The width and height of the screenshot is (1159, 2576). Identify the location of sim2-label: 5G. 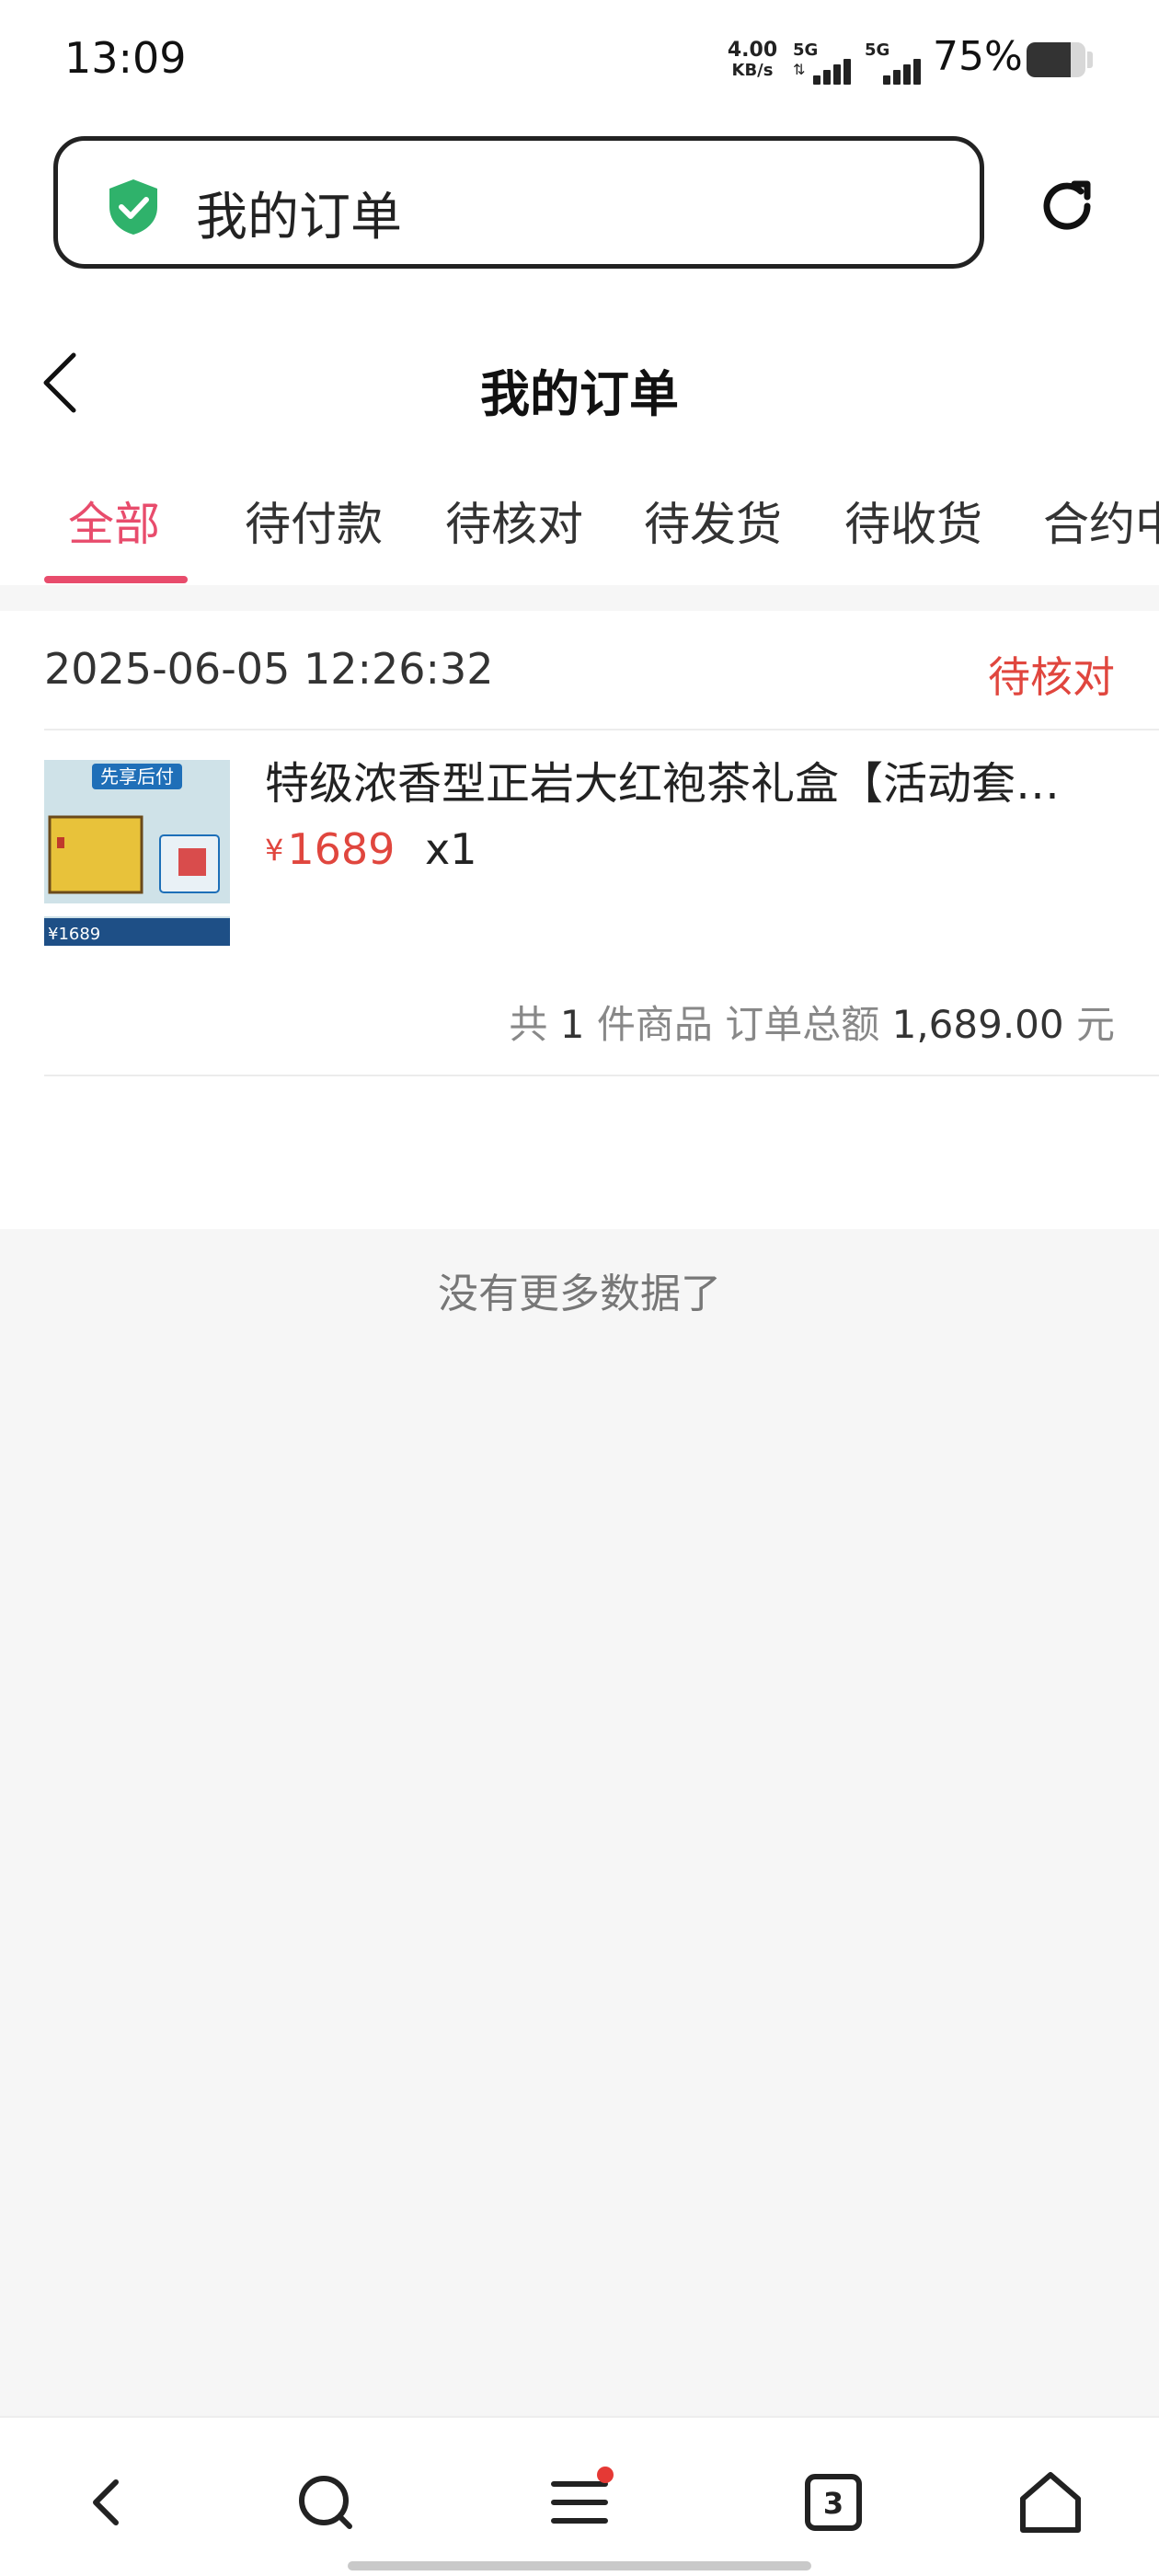
(877, 50).